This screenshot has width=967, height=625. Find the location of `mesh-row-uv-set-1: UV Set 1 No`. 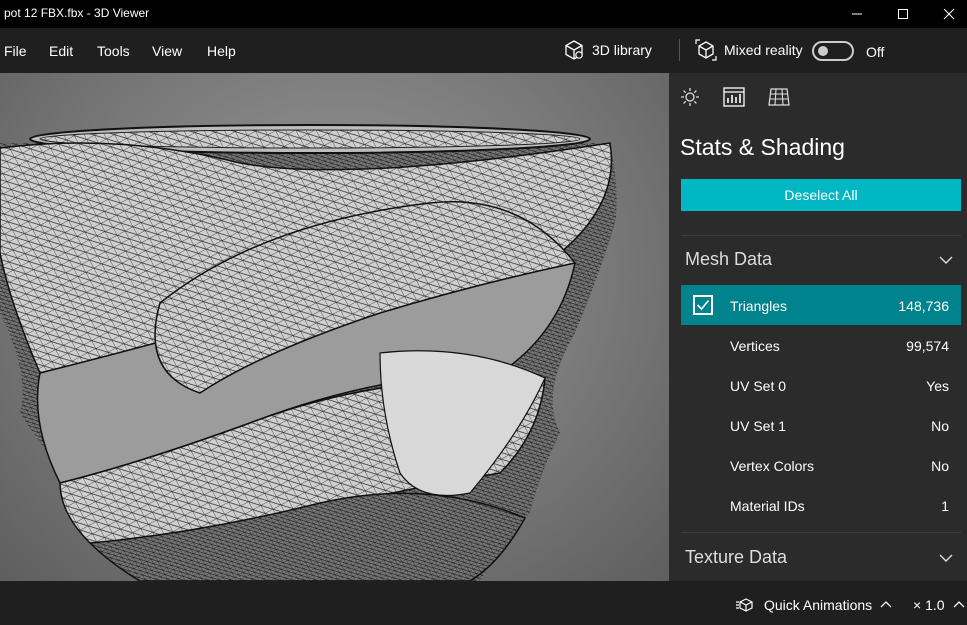

mesh-row-uv-set-1: UV Set 1 No is located at coordinates (821, 425).